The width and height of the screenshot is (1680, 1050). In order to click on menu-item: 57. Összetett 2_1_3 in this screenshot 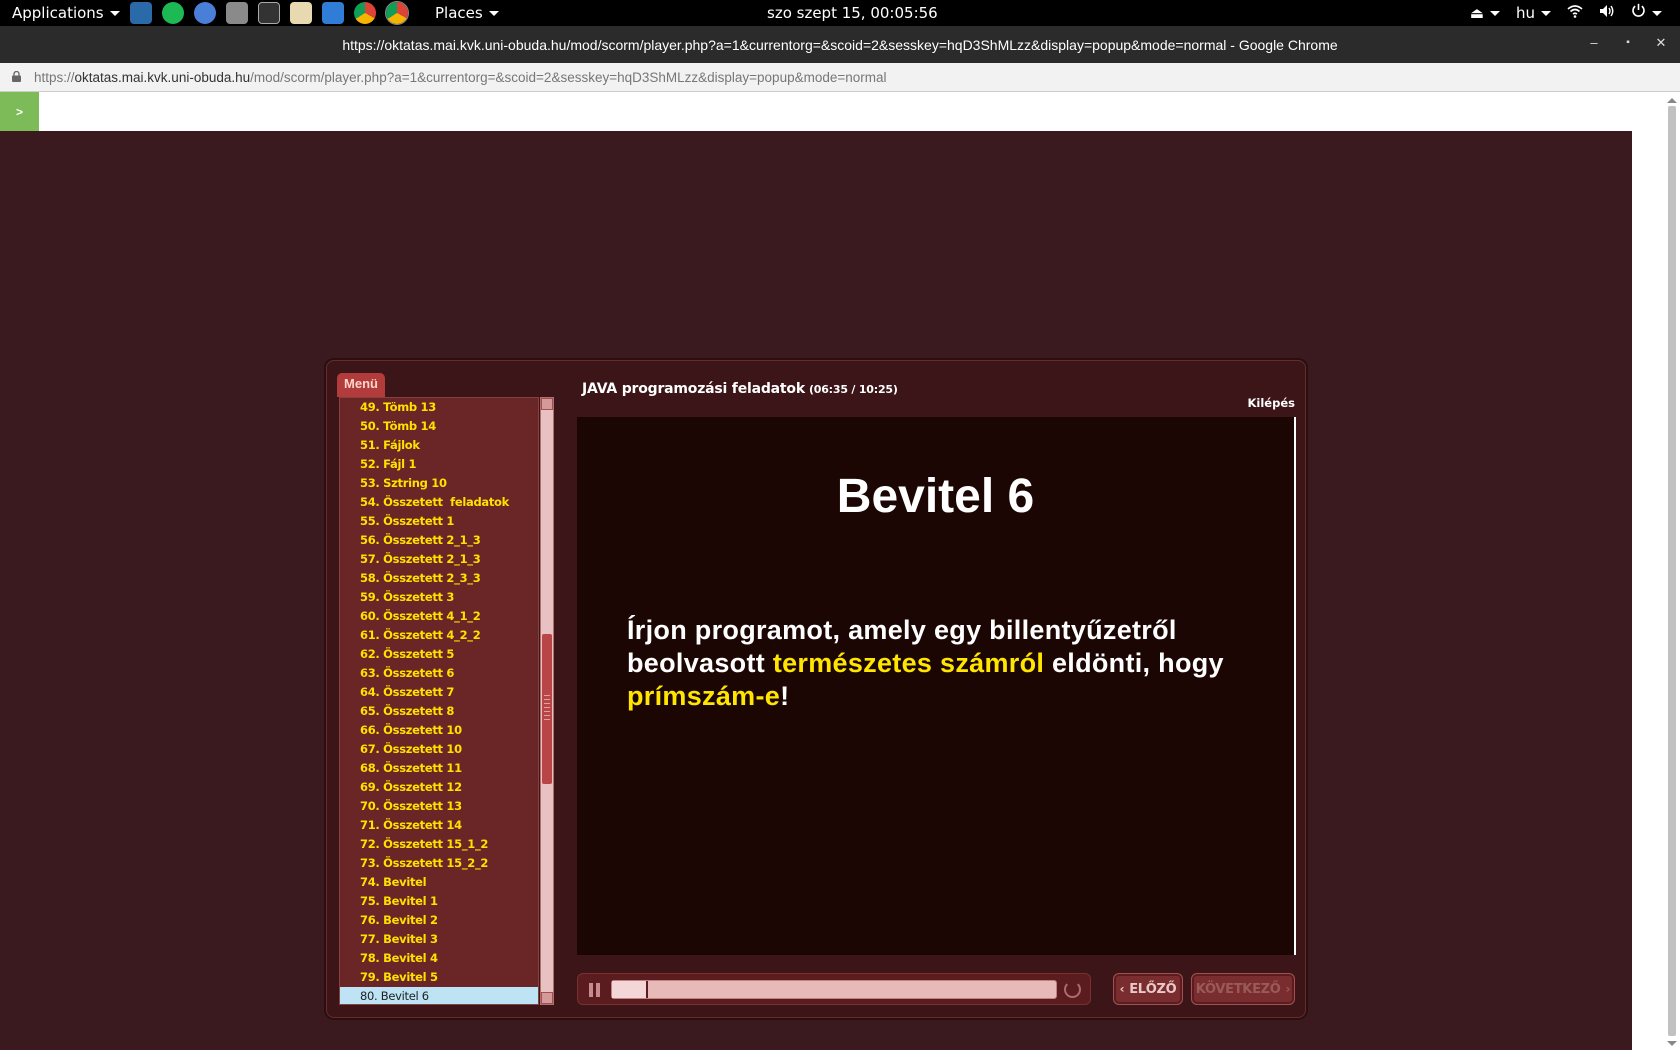, I will do `click(439, 559)`.